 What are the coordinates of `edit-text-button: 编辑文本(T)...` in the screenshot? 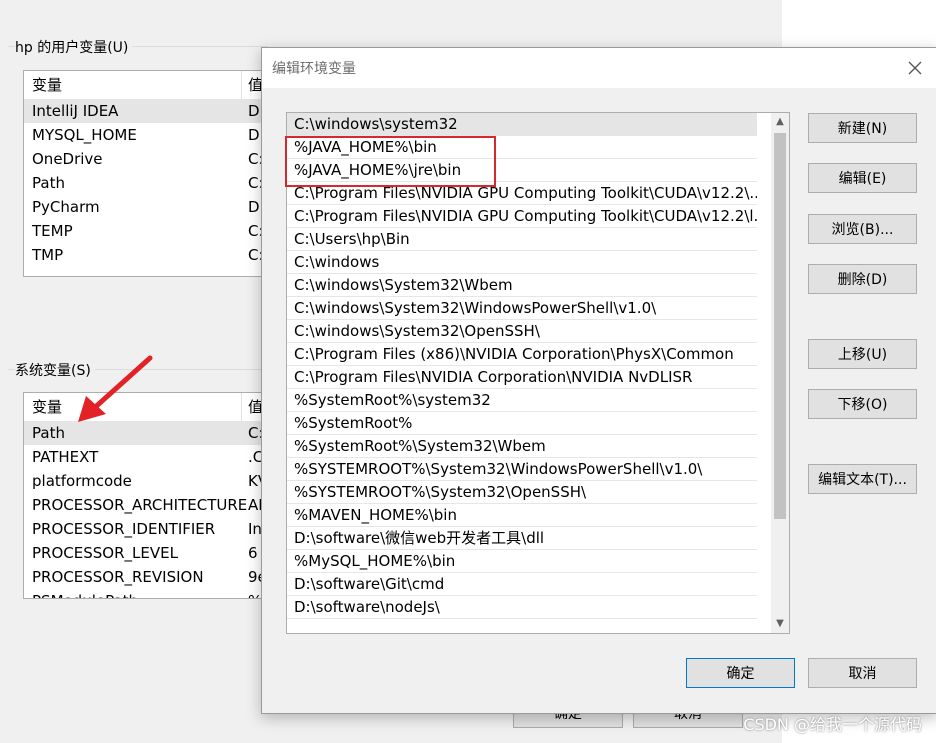 It's located at (862, 479).